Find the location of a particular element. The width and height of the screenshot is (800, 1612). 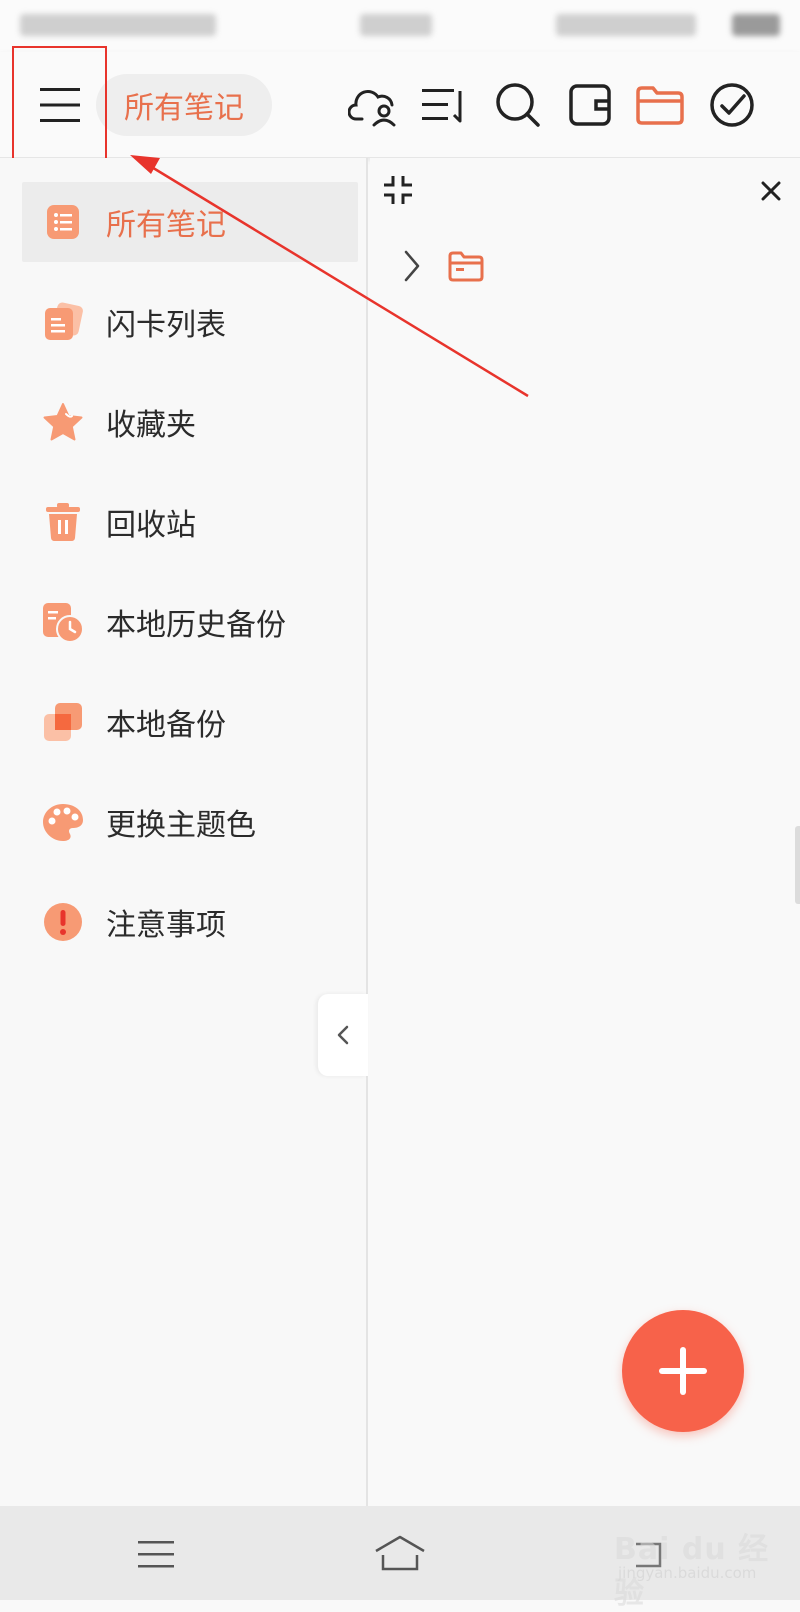

close-panel-button is located at coordinates (772, 192).